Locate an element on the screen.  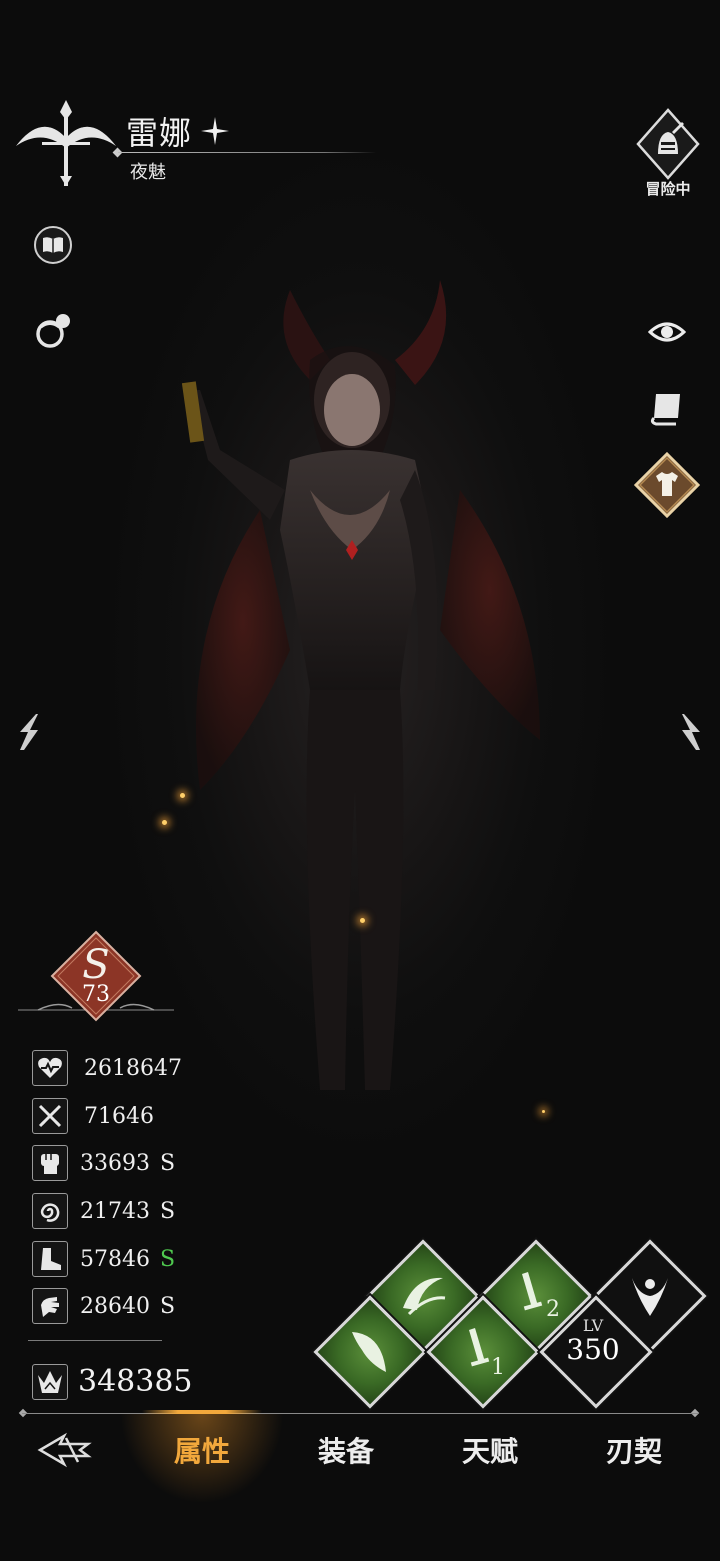
stat-row-strength: 33693 S is located at coordinates (103, 1163).